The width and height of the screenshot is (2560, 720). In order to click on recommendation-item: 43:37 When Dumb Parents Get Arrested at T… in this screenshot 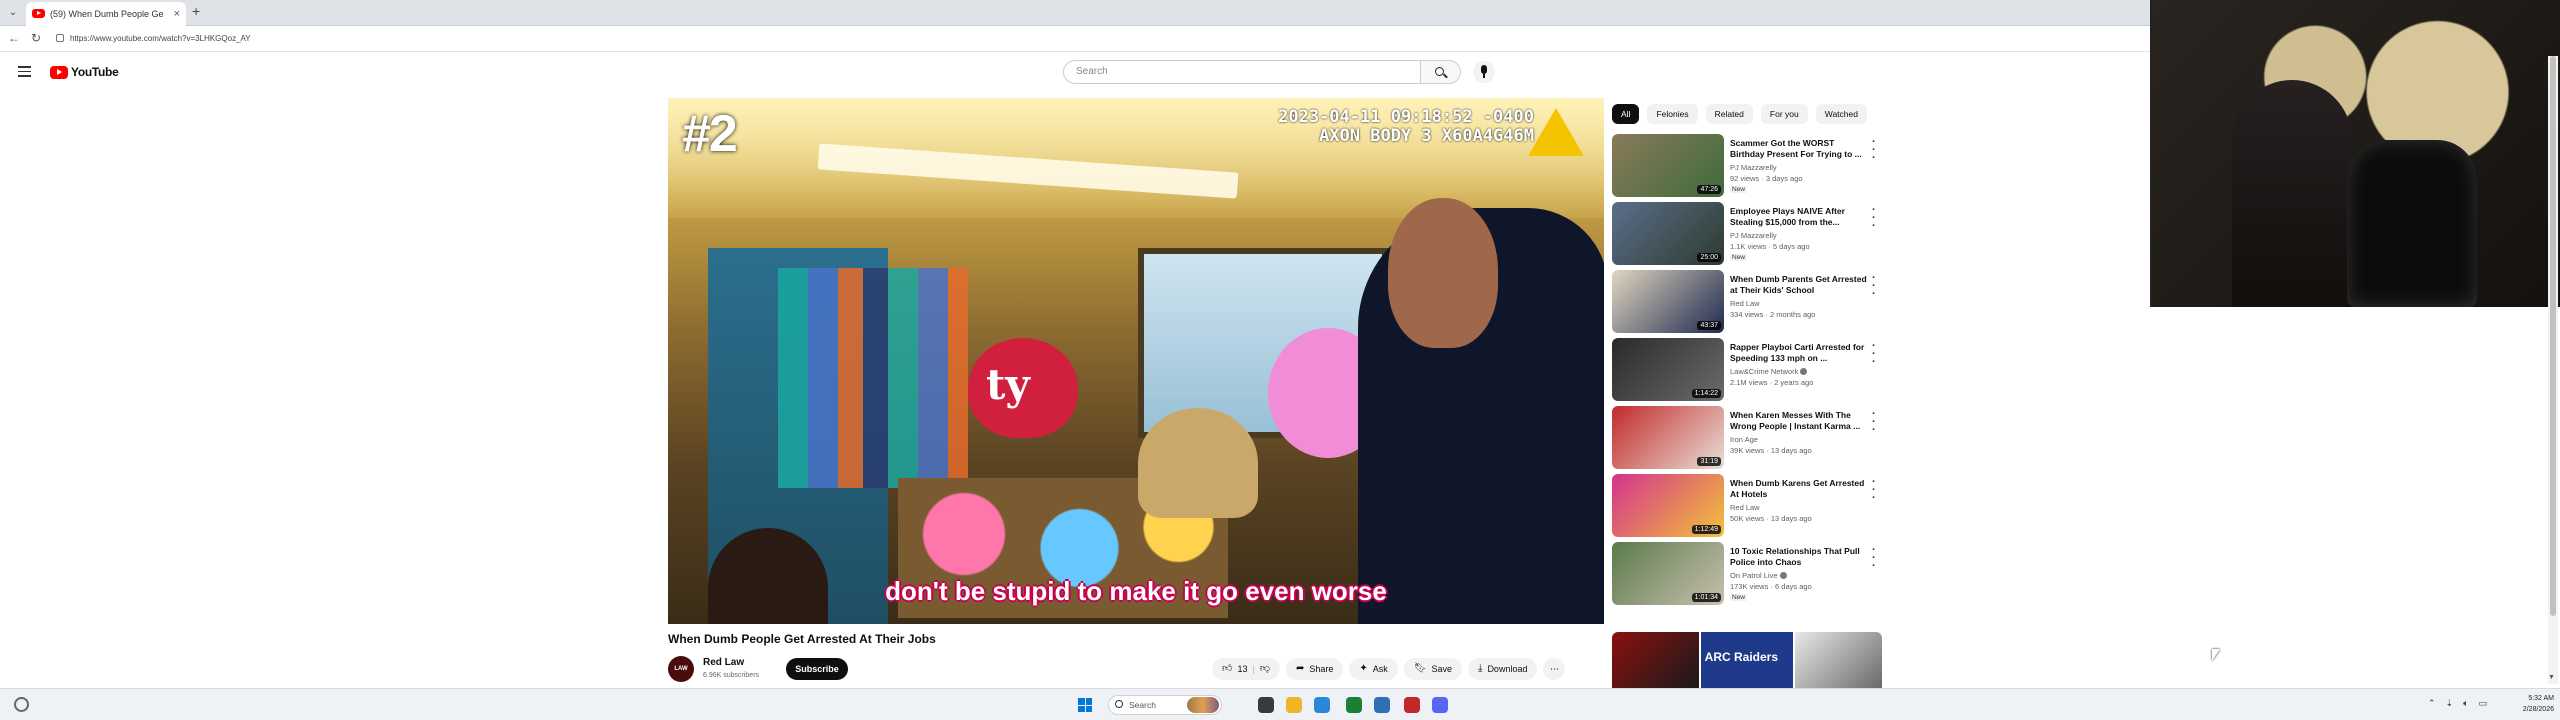, I will do `click(1747, 304)`.